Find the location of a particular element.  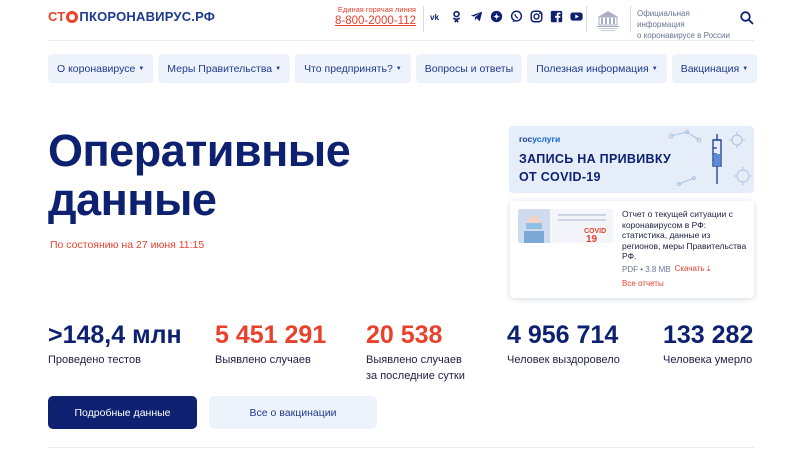

government-emblem-icon is located at coordinates (608, 19).